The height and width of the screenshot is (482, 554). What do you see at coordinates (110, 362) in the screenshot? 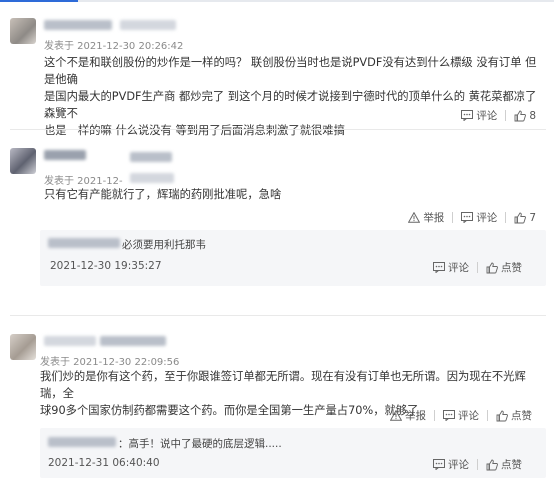
I see `comment-timestamp: 发表于 2021-12-30 22:09:56` at bounding box center [110, 362].